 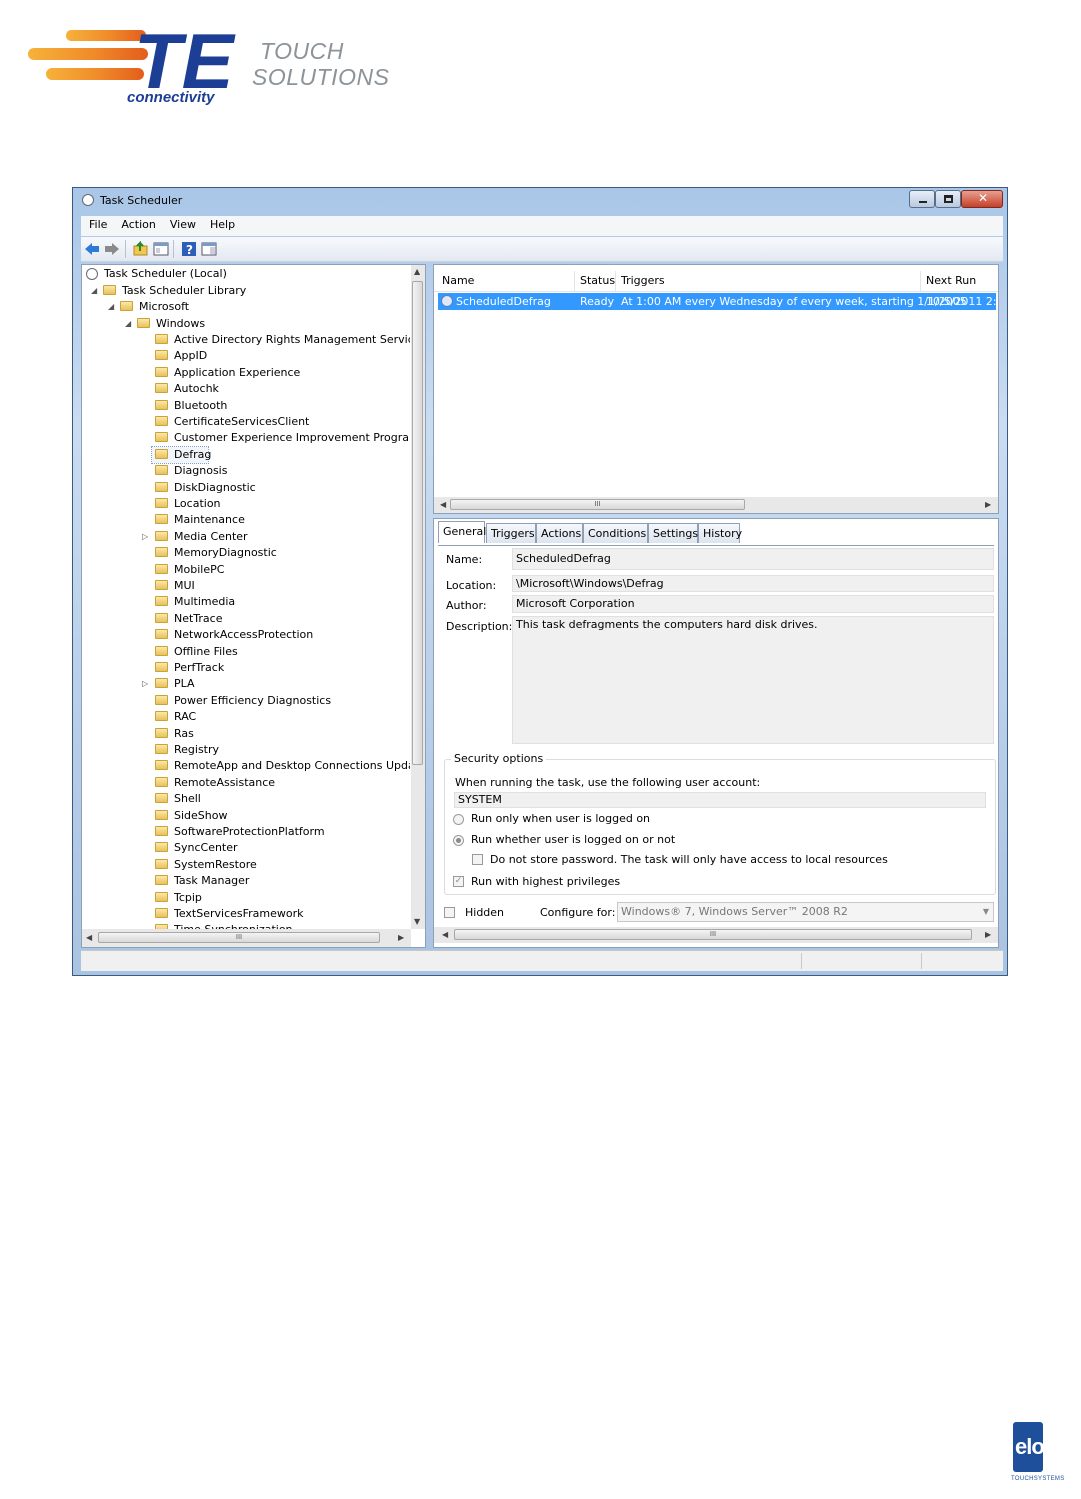 What do you see at coordinates (171, 97) in the screenshot?
I see `connectivity-text: connectivity` at bounding box center [171, 97].